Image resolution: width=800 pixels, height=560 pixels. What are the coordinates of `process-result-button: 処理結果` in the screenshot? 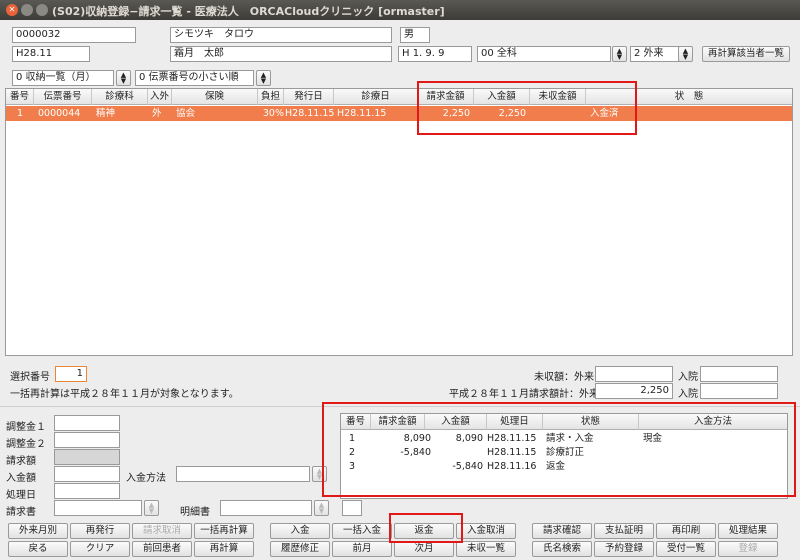 It's located at (748, 531).